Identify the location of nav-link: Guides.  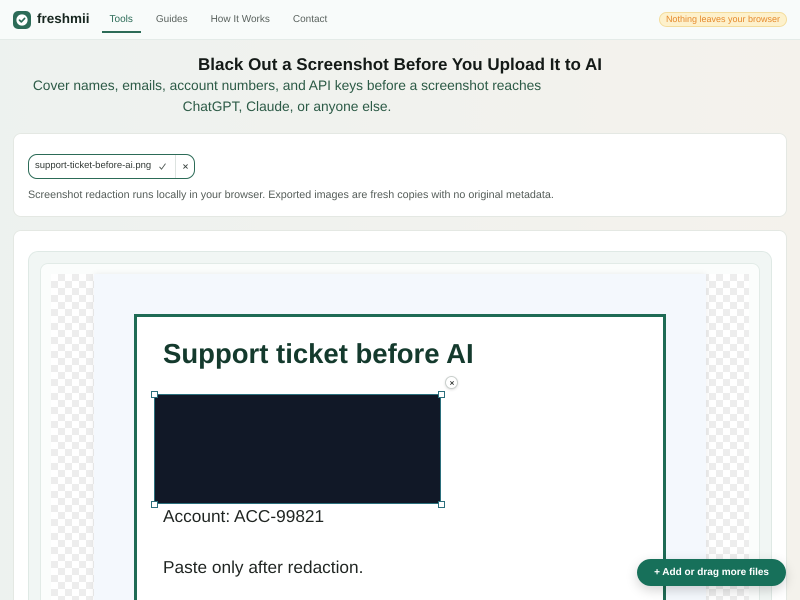
(172, 20).